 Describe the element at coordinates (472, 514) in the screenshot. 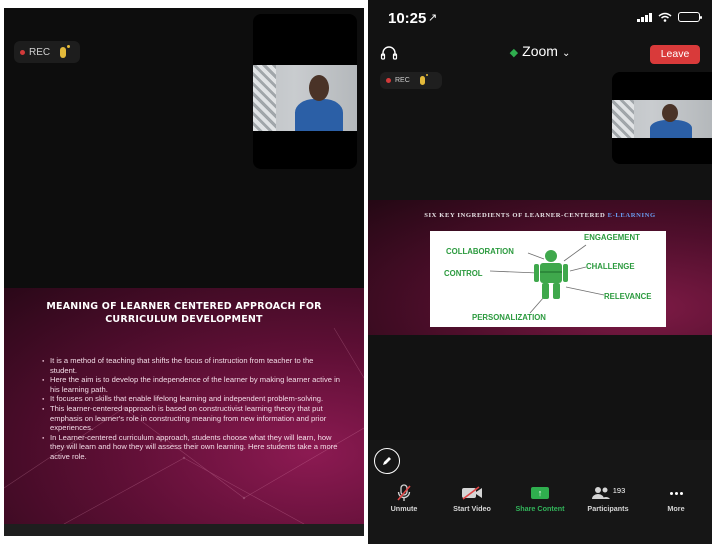

I see `start-video-button: Start Video` at that location.